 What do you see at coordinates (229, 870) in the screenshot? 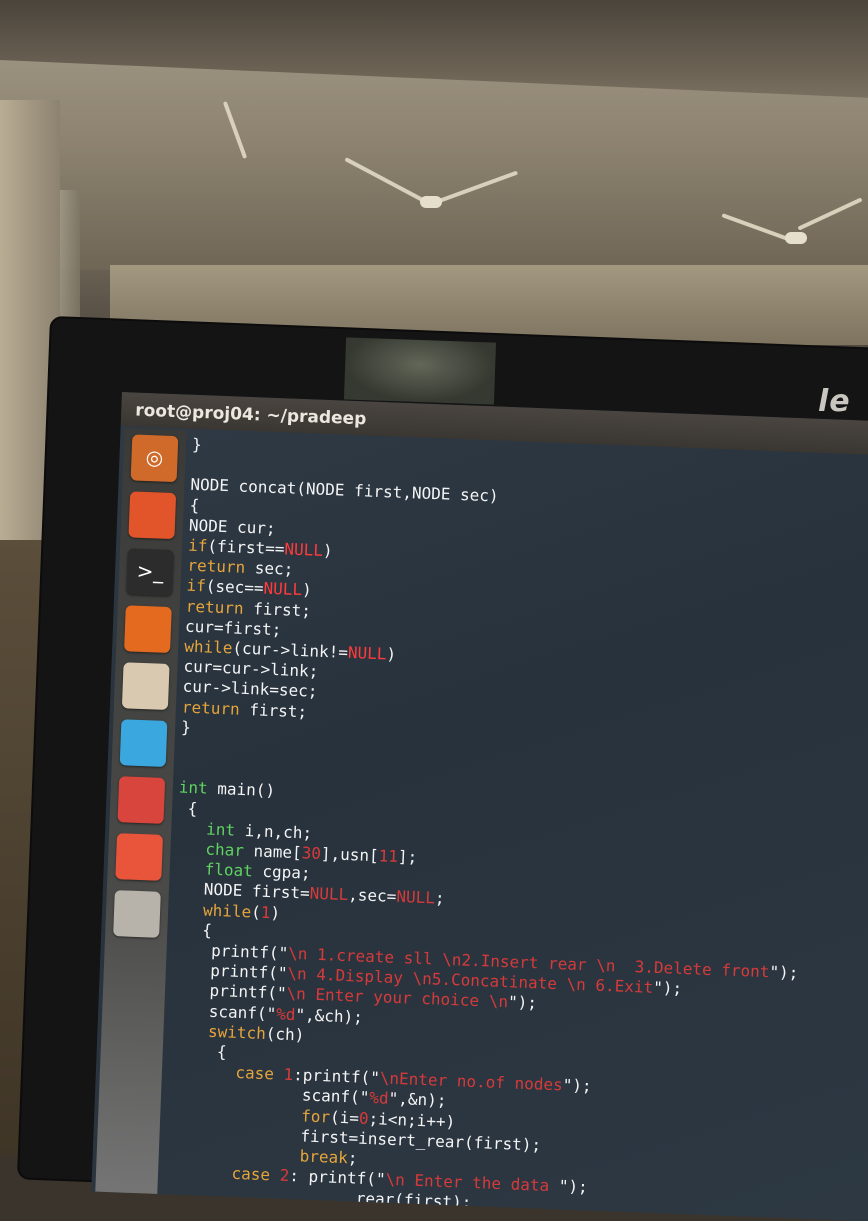
I see `code-token: float` at bounding box center [229, 870].